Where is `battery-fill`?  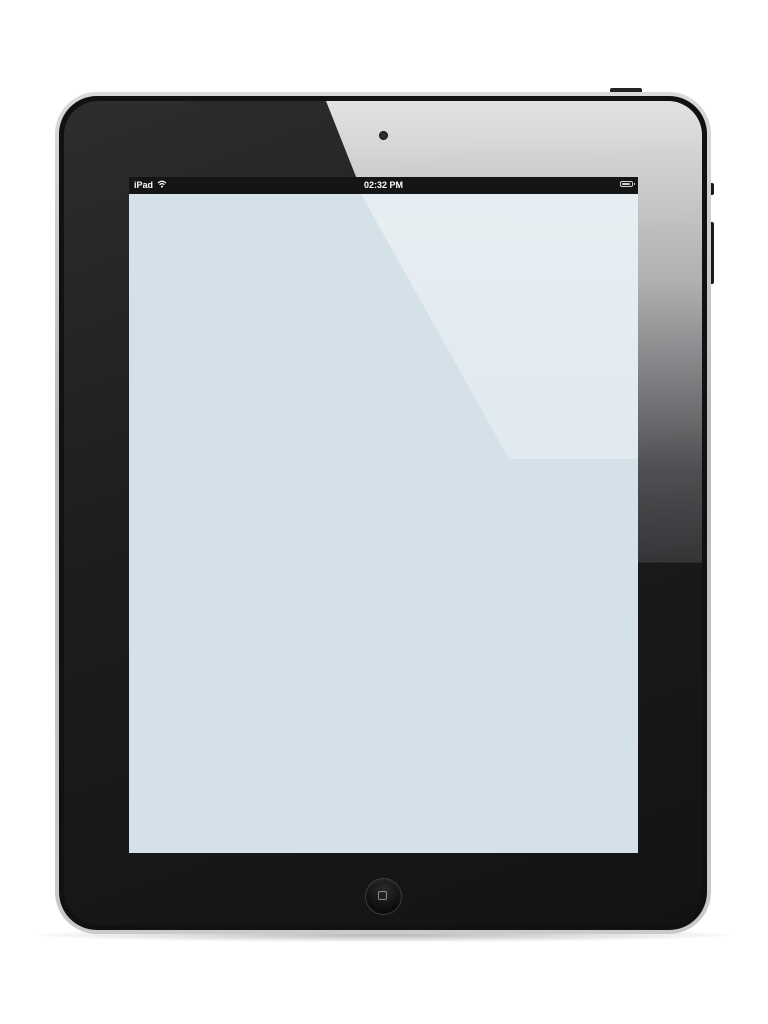
battery-fill is located at coordinates (626, 184).